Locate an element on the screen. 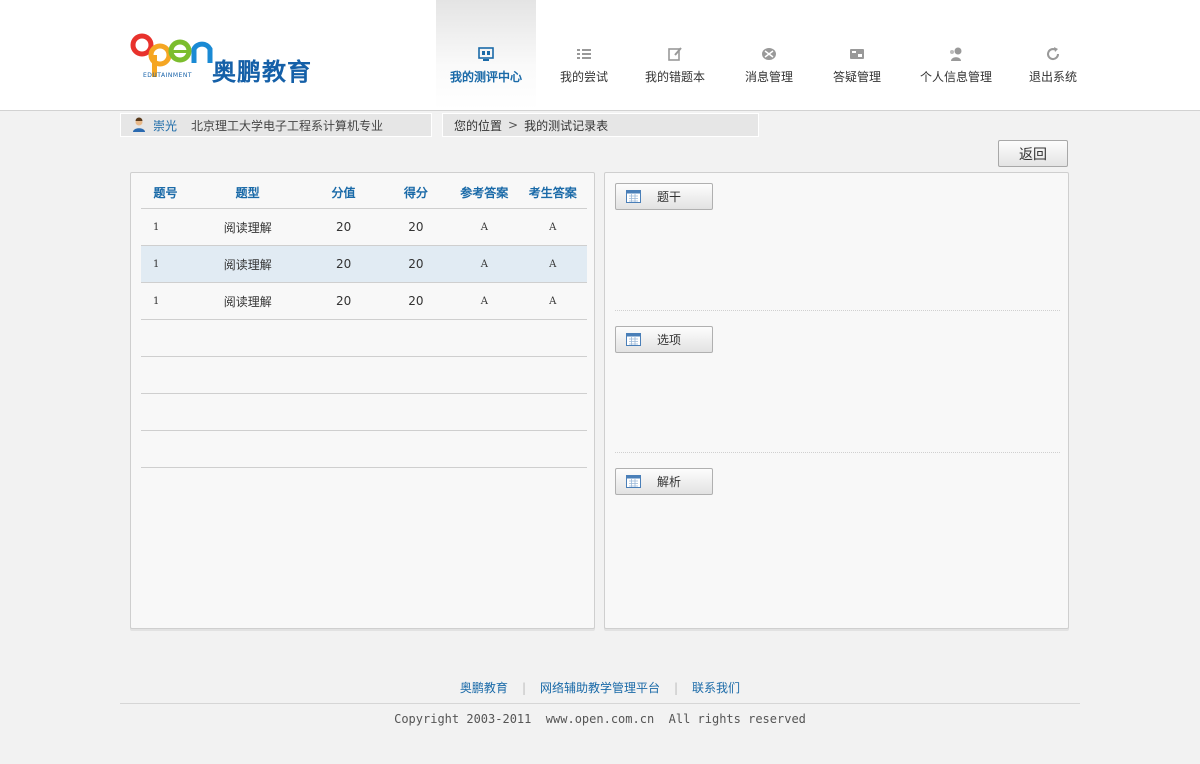 This screenshot has height=764, width=1200. nav-label: 个人信息管理 is located at coordinates (955, 77).